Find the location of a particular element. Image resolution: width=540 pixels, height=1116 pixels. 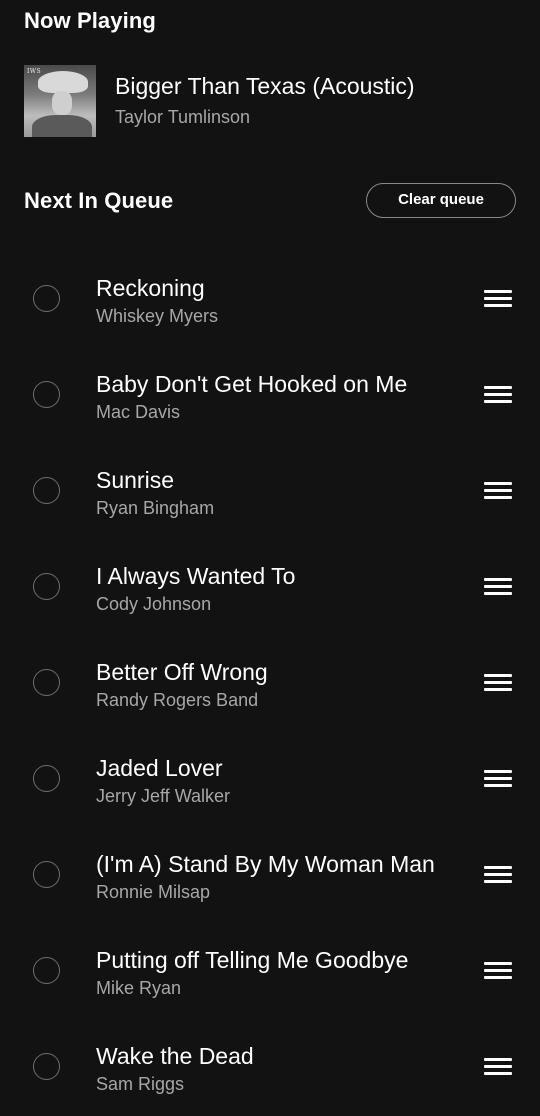

track-title: Wake the Dead is located at coordinates (175, 1056).